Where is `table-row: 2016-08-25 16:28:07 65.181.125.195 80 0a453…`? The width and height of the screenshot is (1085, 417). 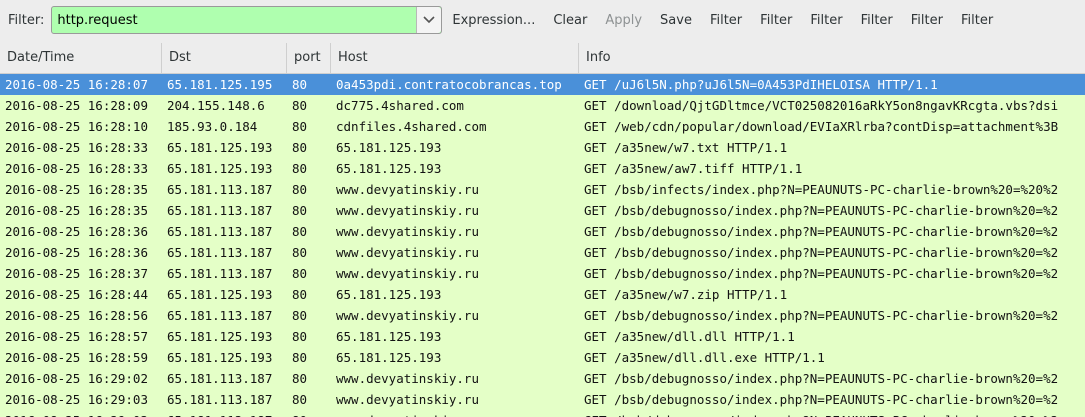
table-row: 2016-08-25 16:28:07 65.181.125.195 80 0a453… is located at coordinates (542, 84).